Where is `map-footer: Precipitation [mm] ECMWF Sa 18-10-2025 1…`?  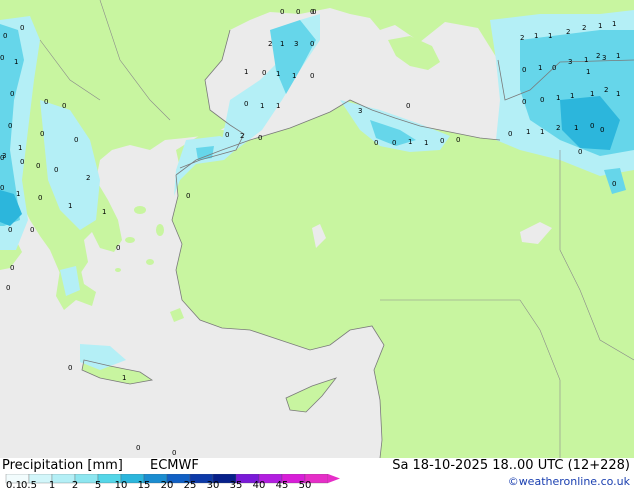 map-footer: Precipitation [mm] ECMWF Sa 18-10-2025 1… is located at coordinates (317, 474).